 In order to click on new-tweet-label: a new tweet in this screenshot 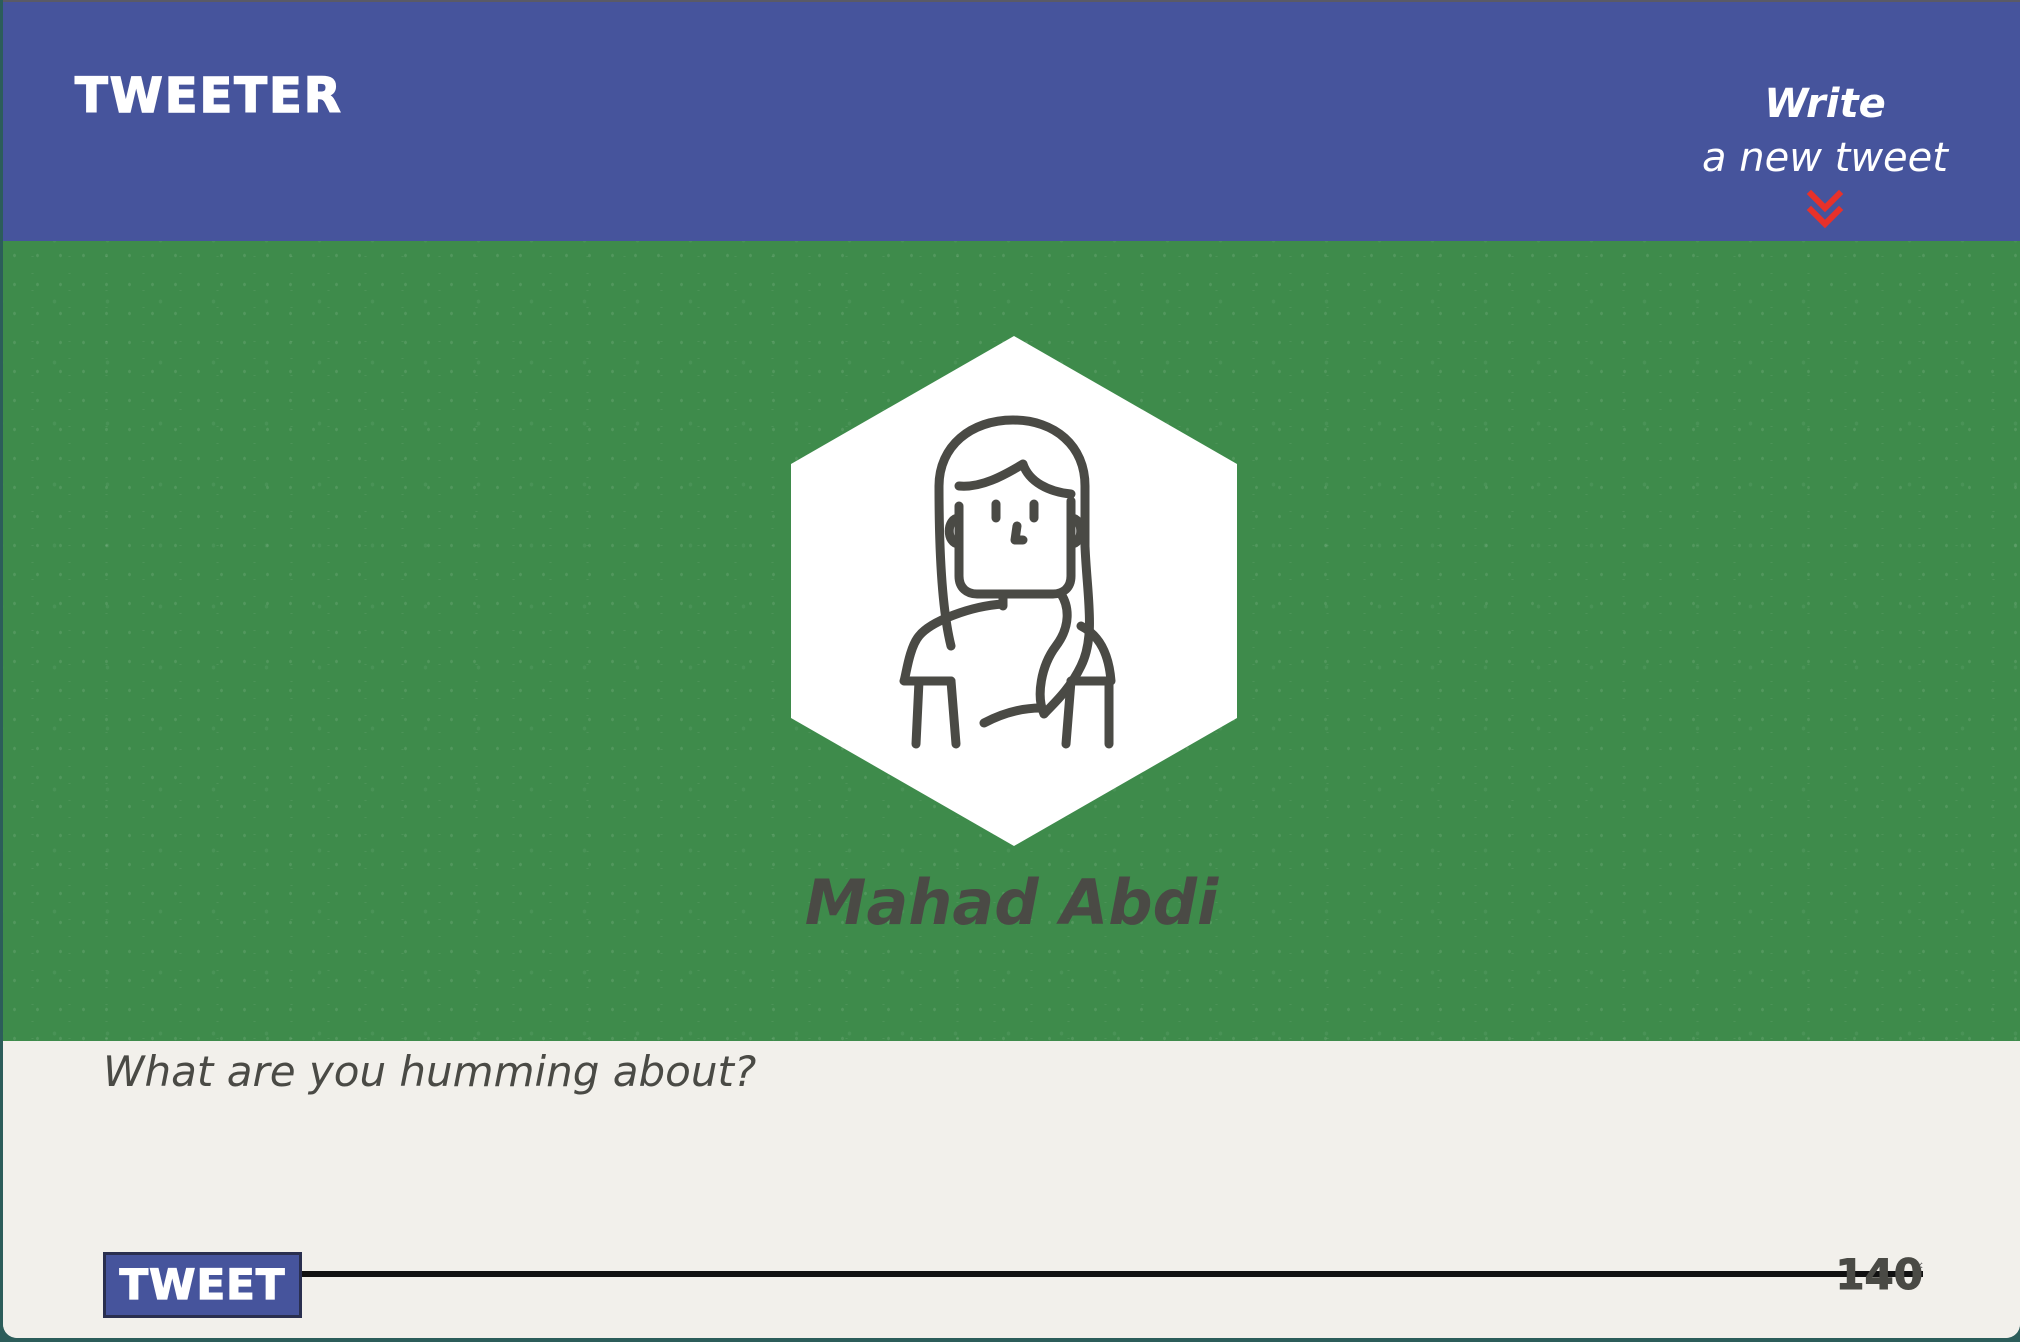, I will do `click(1825, 158)`.